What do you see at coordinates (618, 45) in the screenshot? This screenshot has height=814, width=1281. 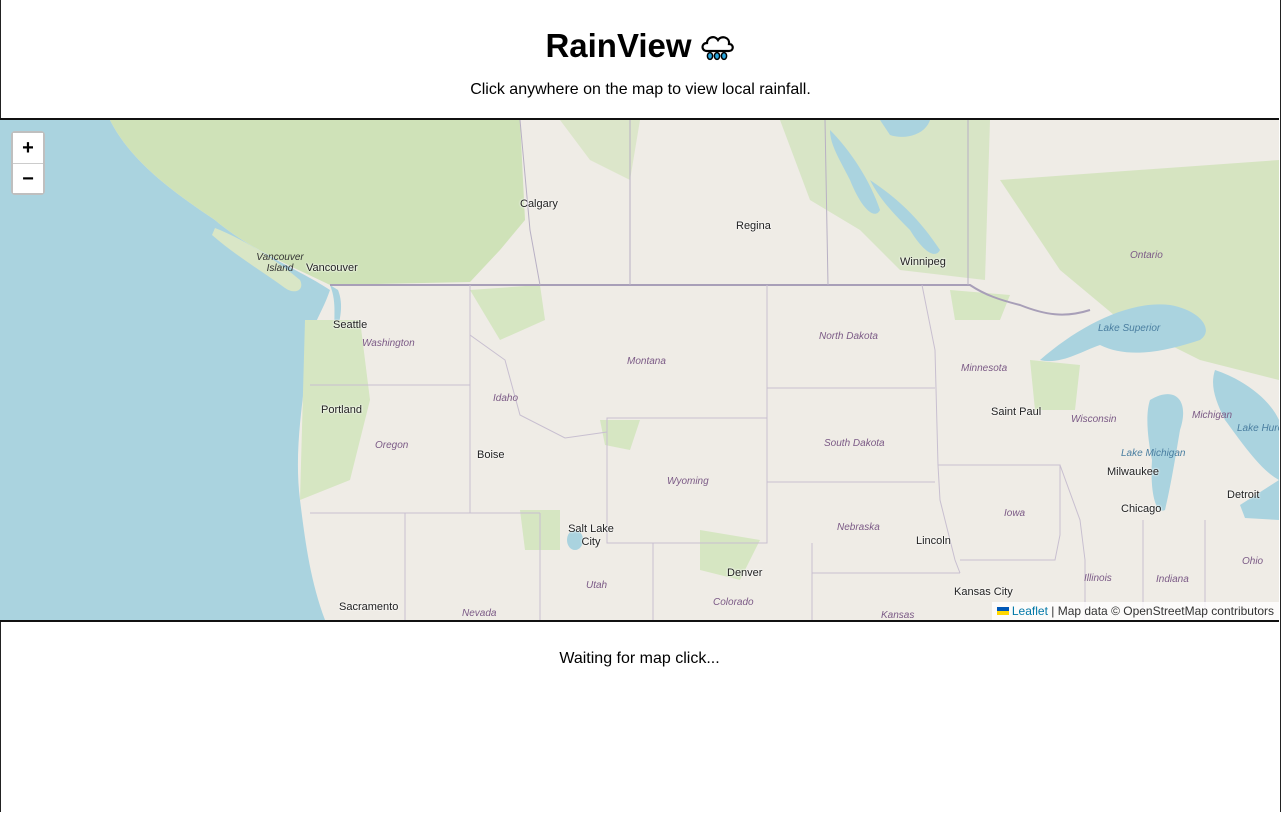 I see `title-text: RainView` at bounding box center [618, 45].